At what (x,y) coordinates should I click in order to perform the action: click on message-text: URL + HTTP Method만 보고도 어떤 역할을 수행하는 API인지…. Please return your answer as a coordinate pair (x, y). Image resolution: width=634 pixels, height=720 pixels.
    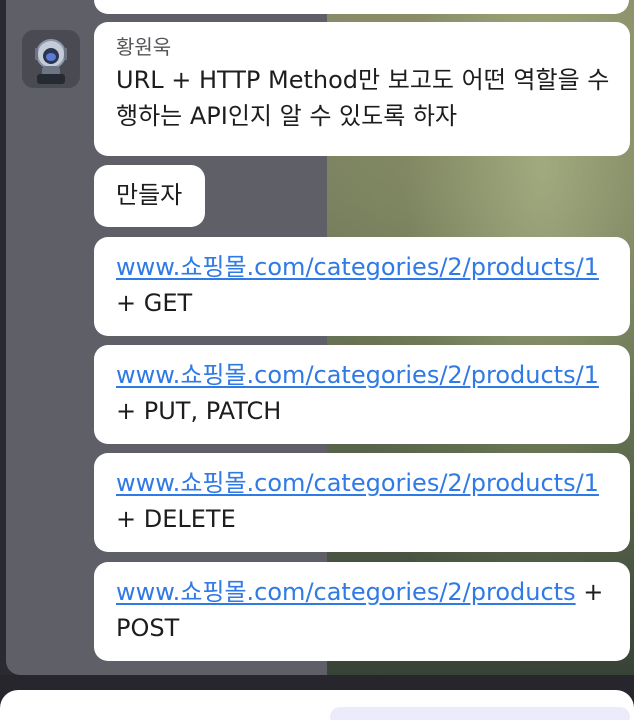
    Looking at the image, I should click on (363, 98).